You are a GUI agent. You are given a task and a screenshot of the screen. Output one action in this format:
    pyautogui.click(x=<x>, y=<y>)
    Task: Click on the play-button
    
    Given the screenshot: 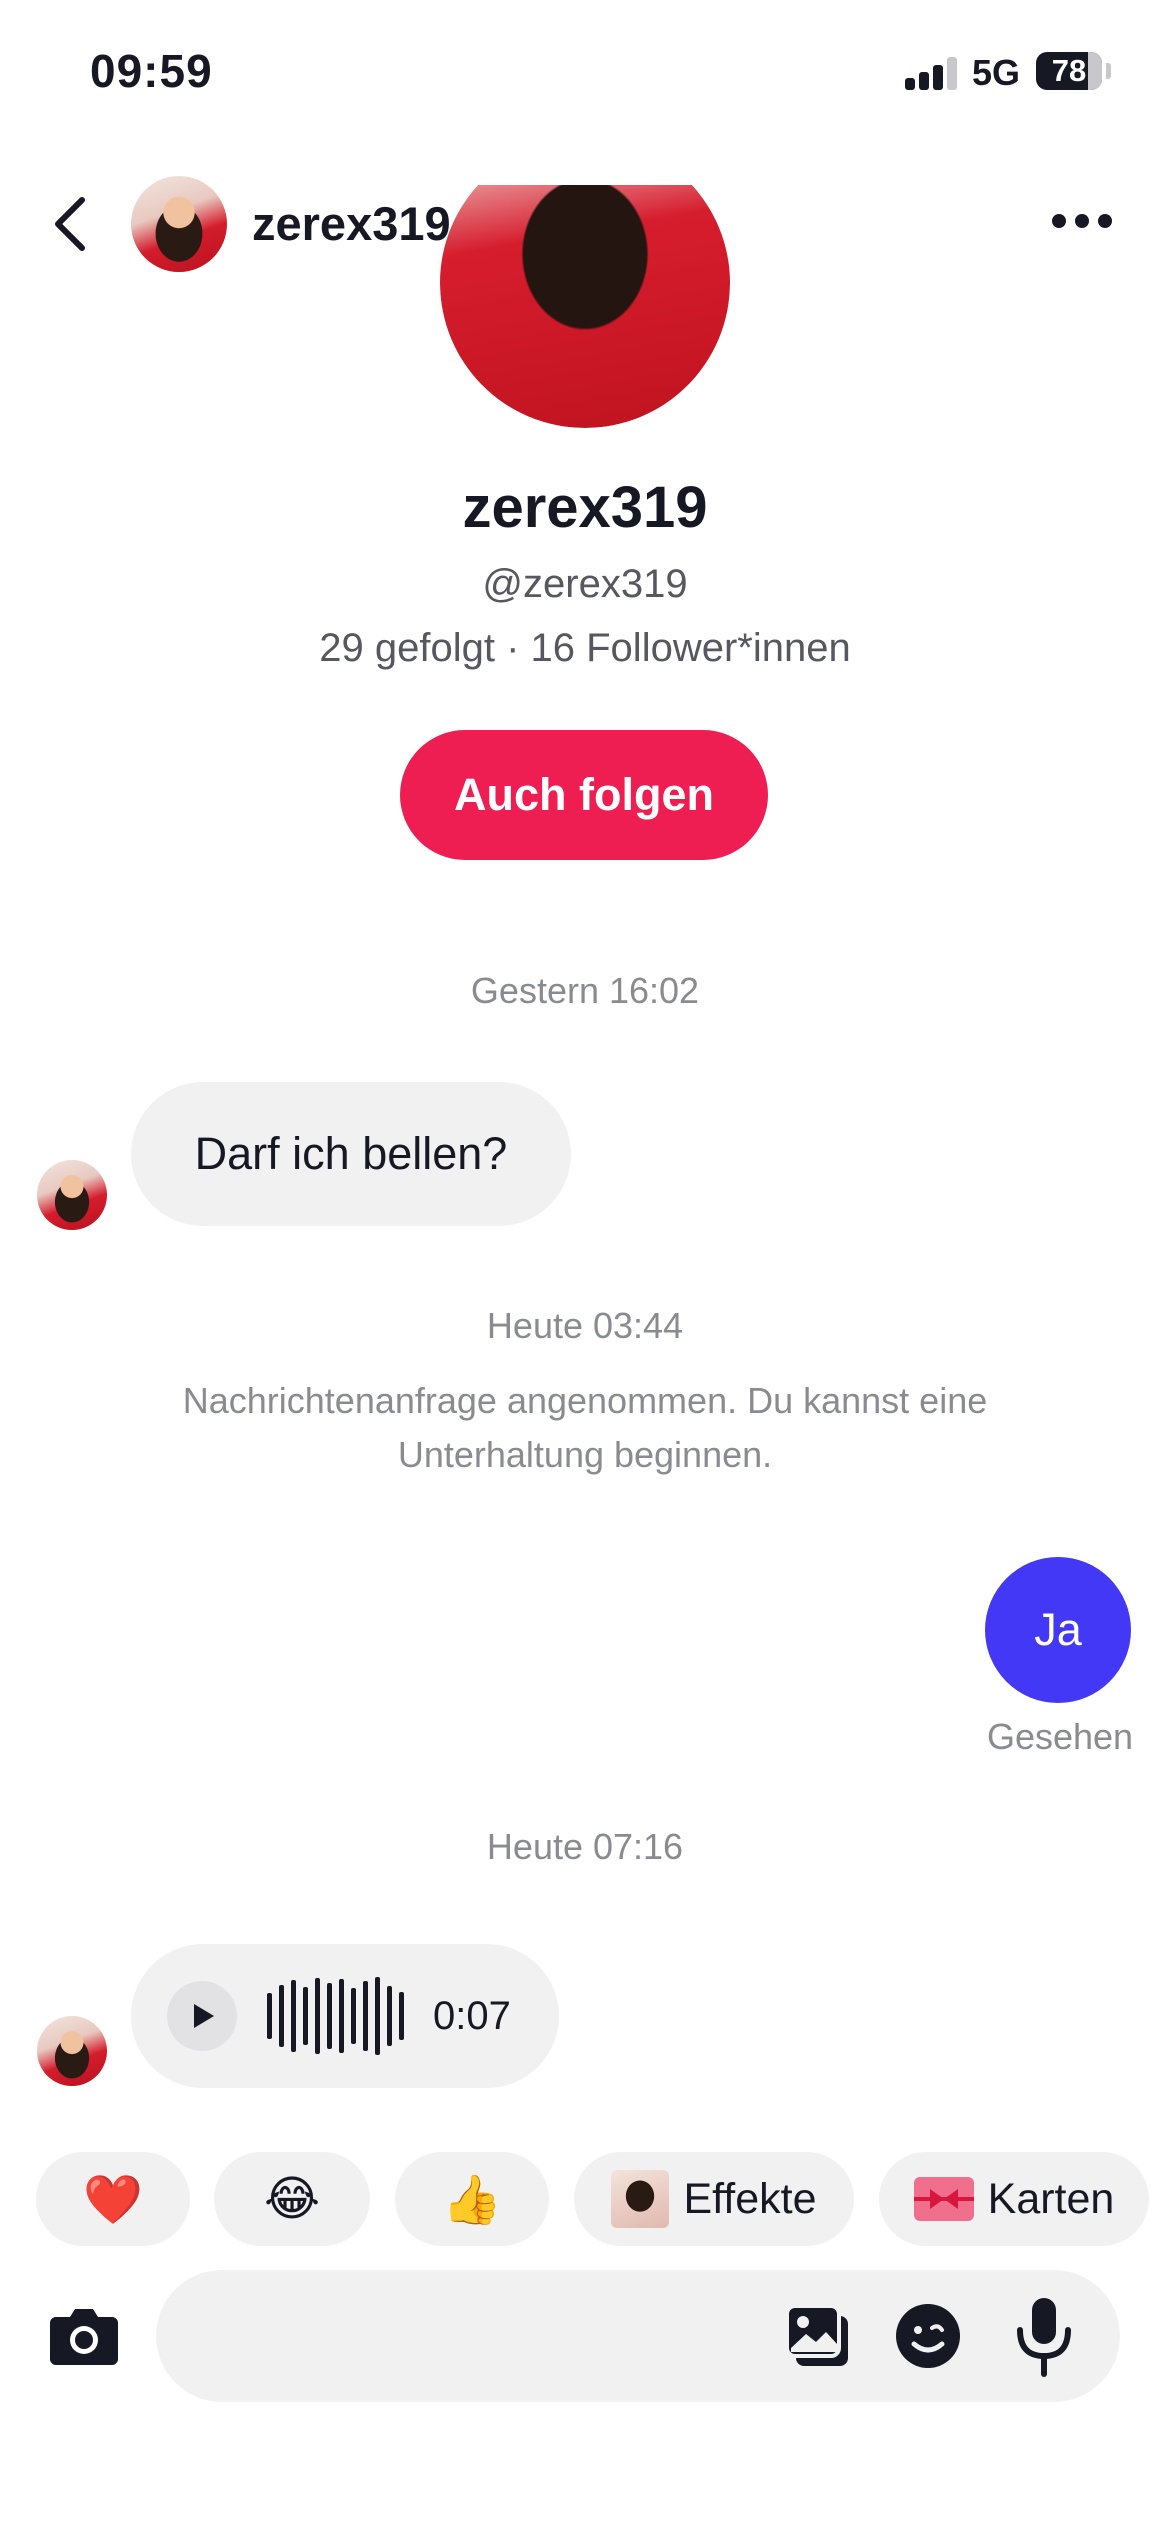 What is the action you would take?
    pyautogui.click(x=202, y=2016)
    